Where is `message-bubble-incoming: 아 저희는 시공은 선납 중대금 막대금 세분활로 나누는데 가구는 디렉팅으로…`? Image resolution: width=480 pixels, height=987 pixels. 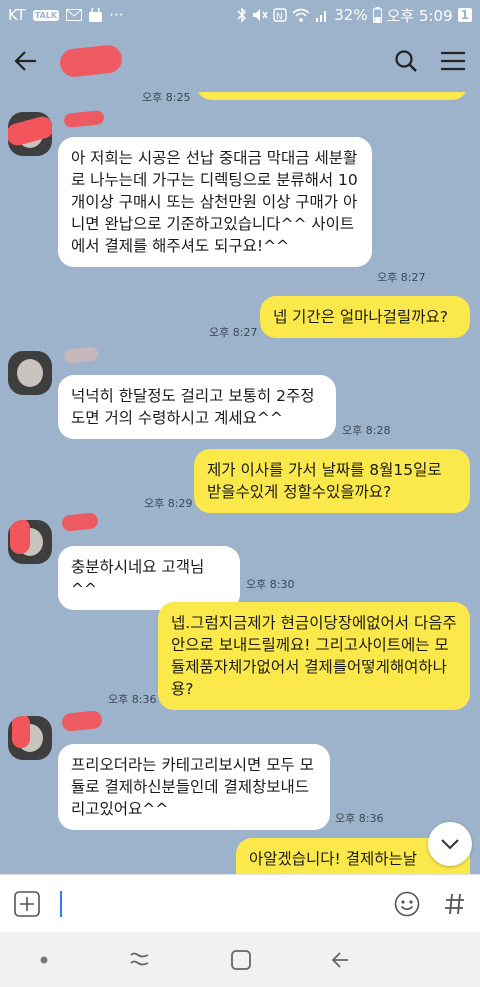 message-bubble-incoming: 아 저희는 시공은 선납 중대금 막대금 세분활로 나누는데 가구는 디렉팅으로… is located at coordinates (215, 202).